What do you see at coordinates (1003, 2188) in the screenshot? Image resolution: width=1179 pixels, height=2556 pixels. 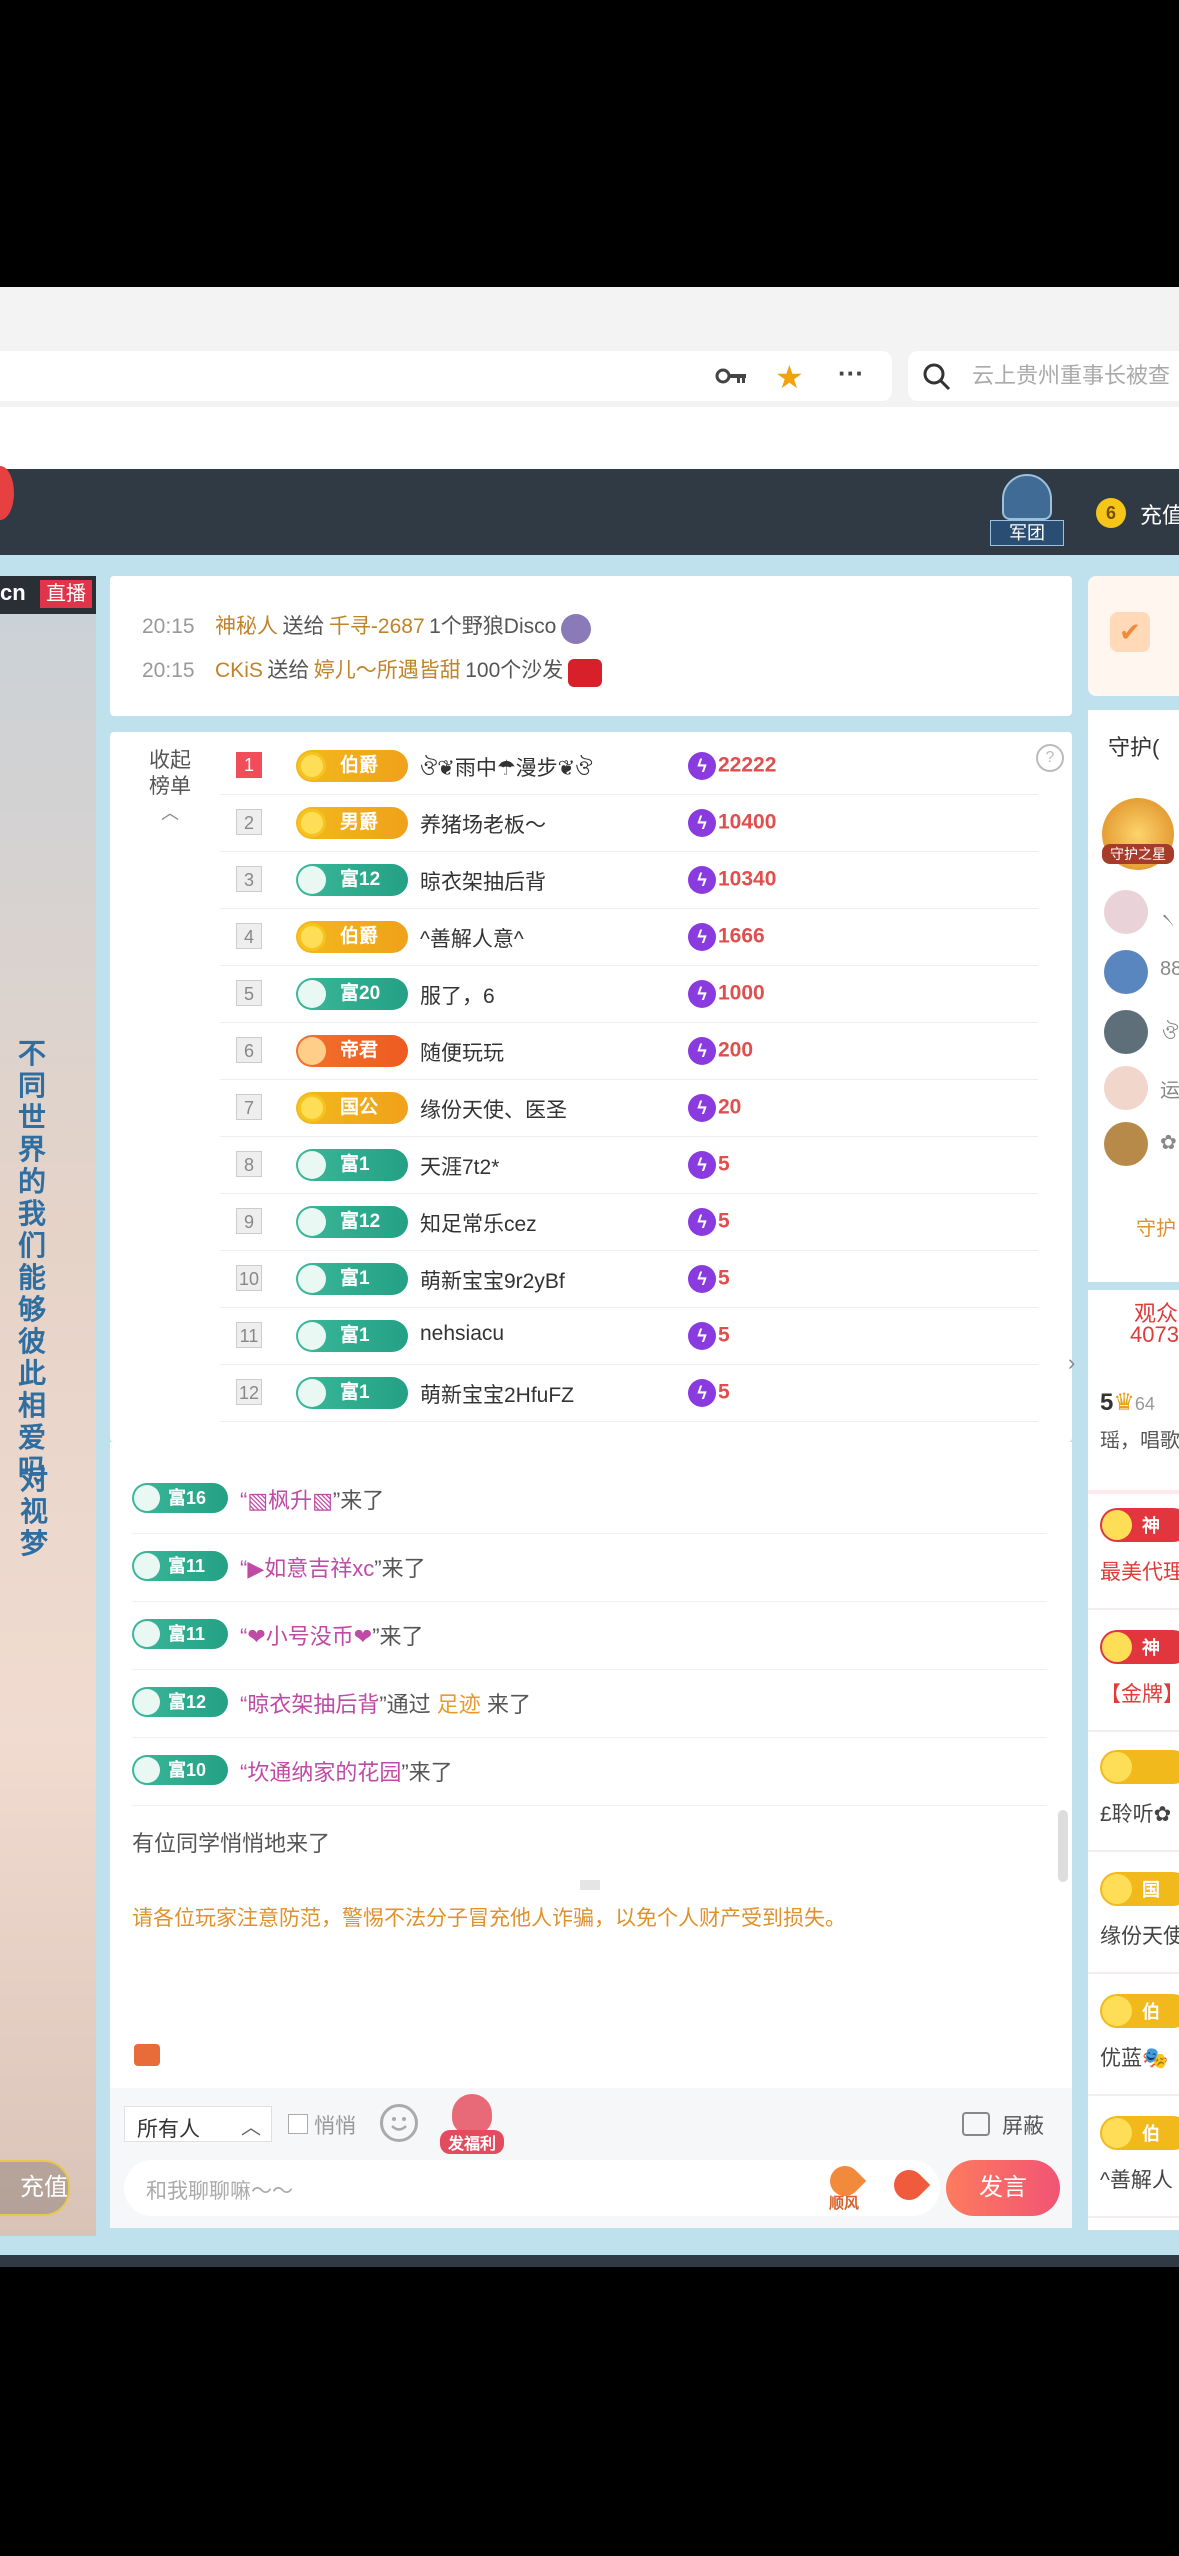 I see `send-button: 发言` at bounding box center [1003, 2188].